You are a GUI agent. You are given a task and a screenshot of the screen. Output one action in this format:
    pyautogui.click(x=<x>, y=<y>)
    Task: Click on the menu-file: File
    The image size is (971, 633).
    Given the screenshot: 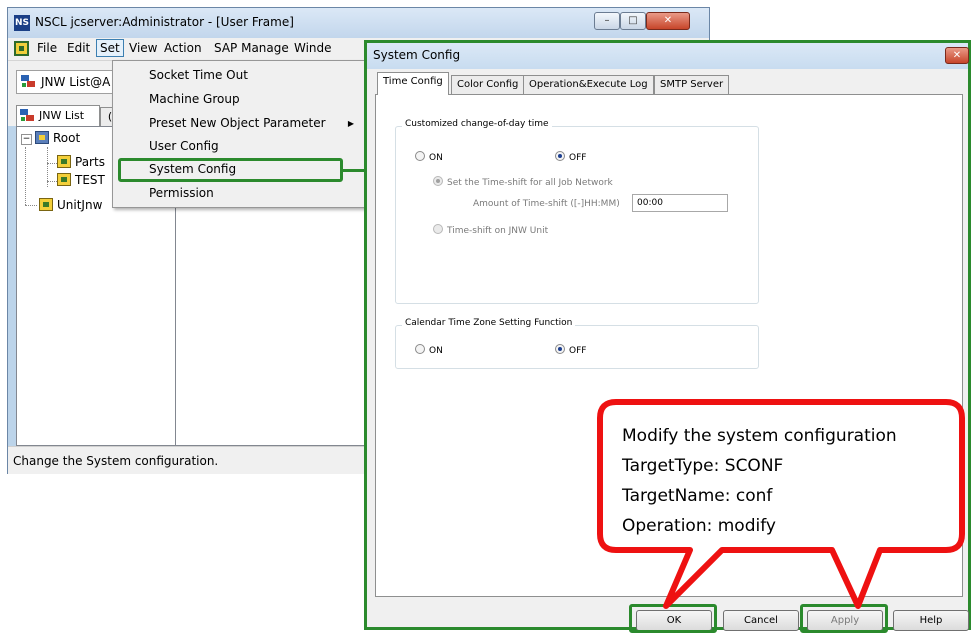 What is the action you would take?
    pyautogui.click(x=47, y=48)
    